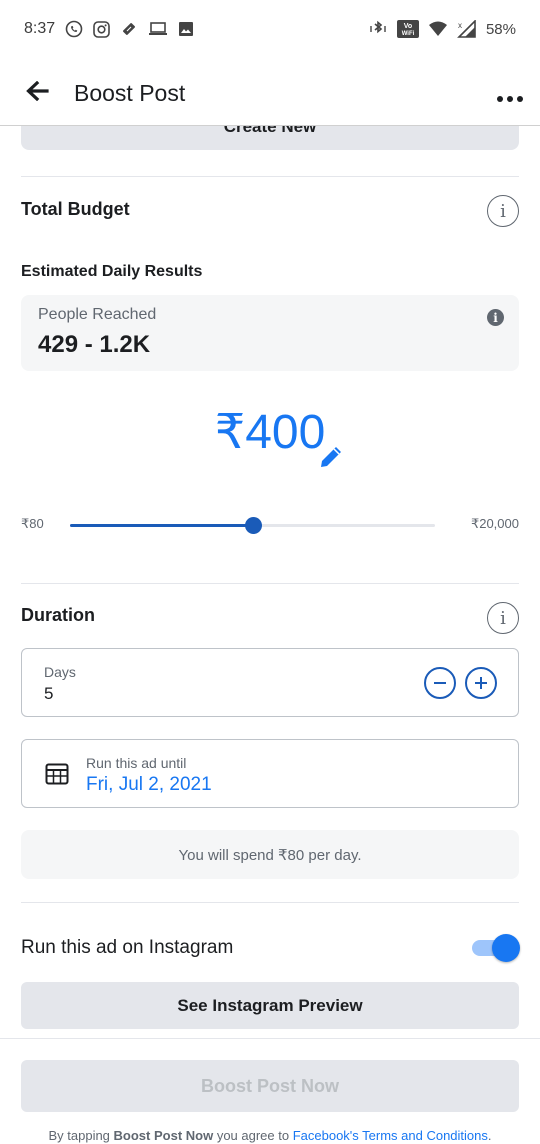 Image resolution: width=540 pixels, height=1144 pixels. What do you see at coordinates (136, 763) in the screenshot?
I see `run-until-label: Run this ad until` at bounding box center [136, 763].